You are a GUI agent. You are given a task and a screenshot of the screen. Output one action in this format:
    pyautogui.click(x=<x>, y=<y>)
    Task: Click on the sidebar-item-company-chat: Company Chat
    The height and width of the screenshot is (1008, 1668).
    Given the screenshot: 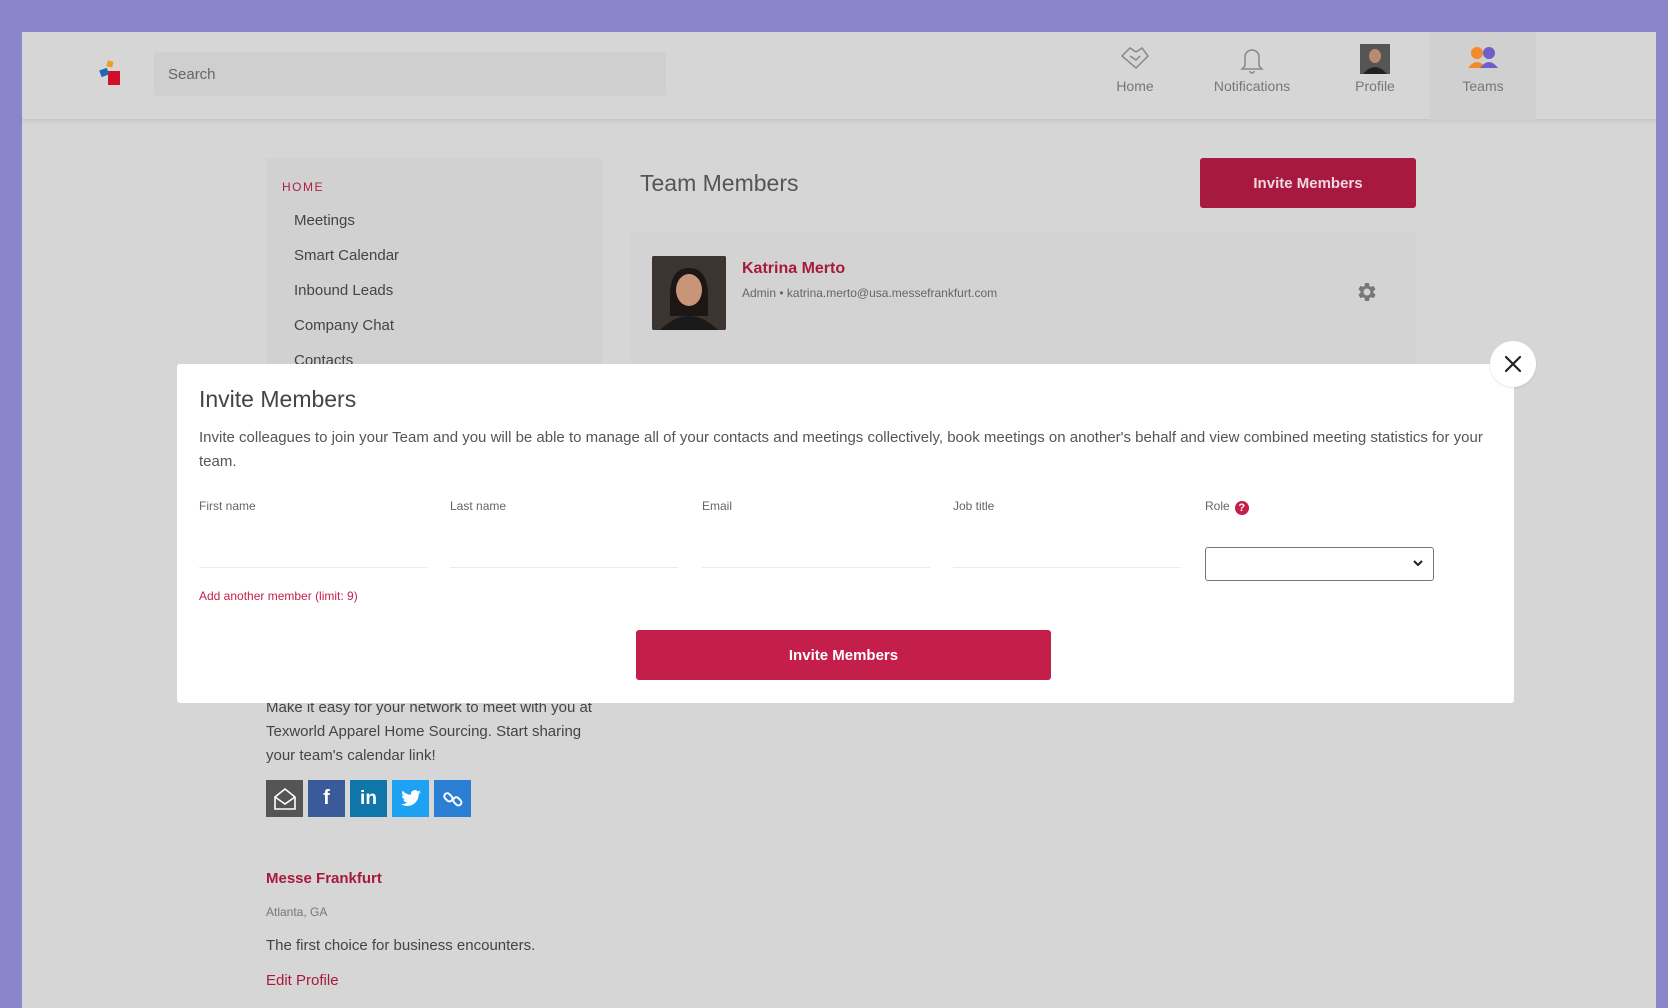 What is the action you would take?
    pyautogui.click(x=344, y=325)
    